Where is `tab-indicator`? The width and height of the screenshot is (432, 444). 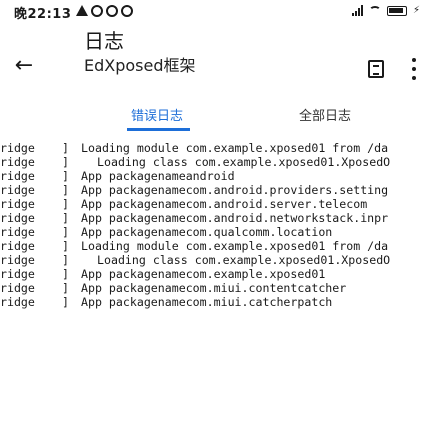
tab-indicator is located at coordinates (158, 129).